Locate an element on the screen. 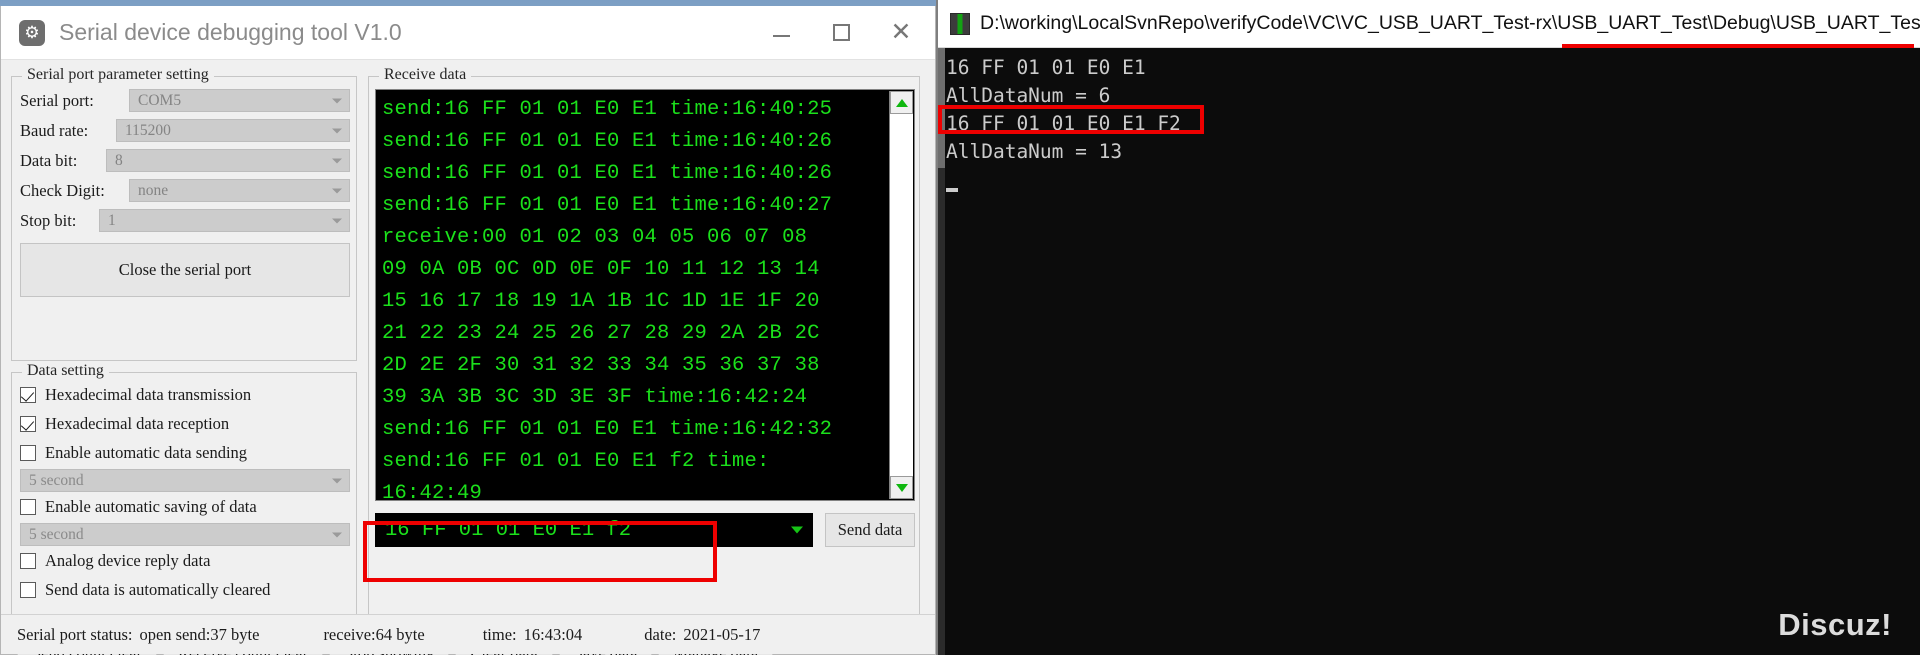 Image resolution: width=1920 pixels, height=655 pixels. stop-bit-label: Stop bit: is located at coordinates (48, 220).